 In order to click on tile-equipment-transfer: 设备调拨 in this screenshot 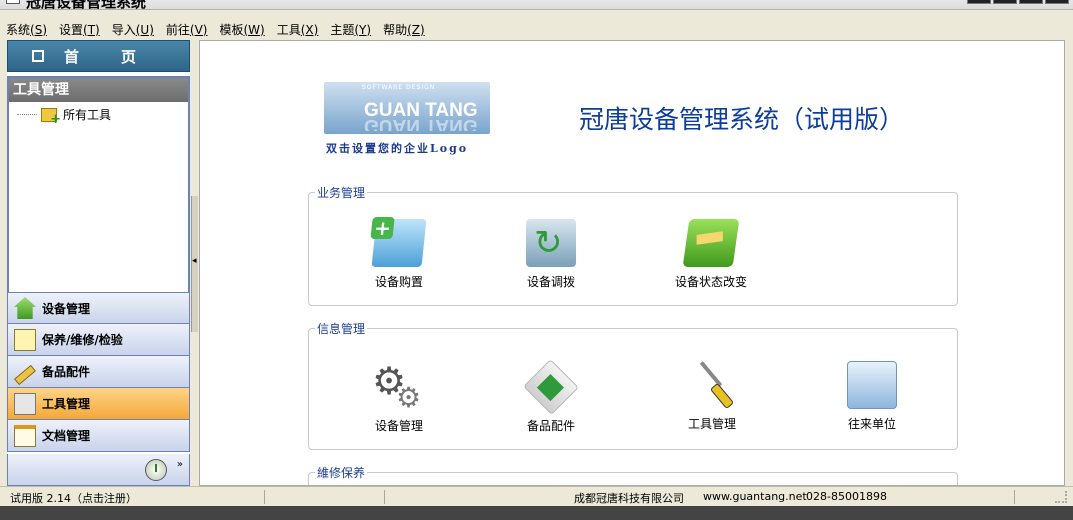, I will do `click(551, 254)`.